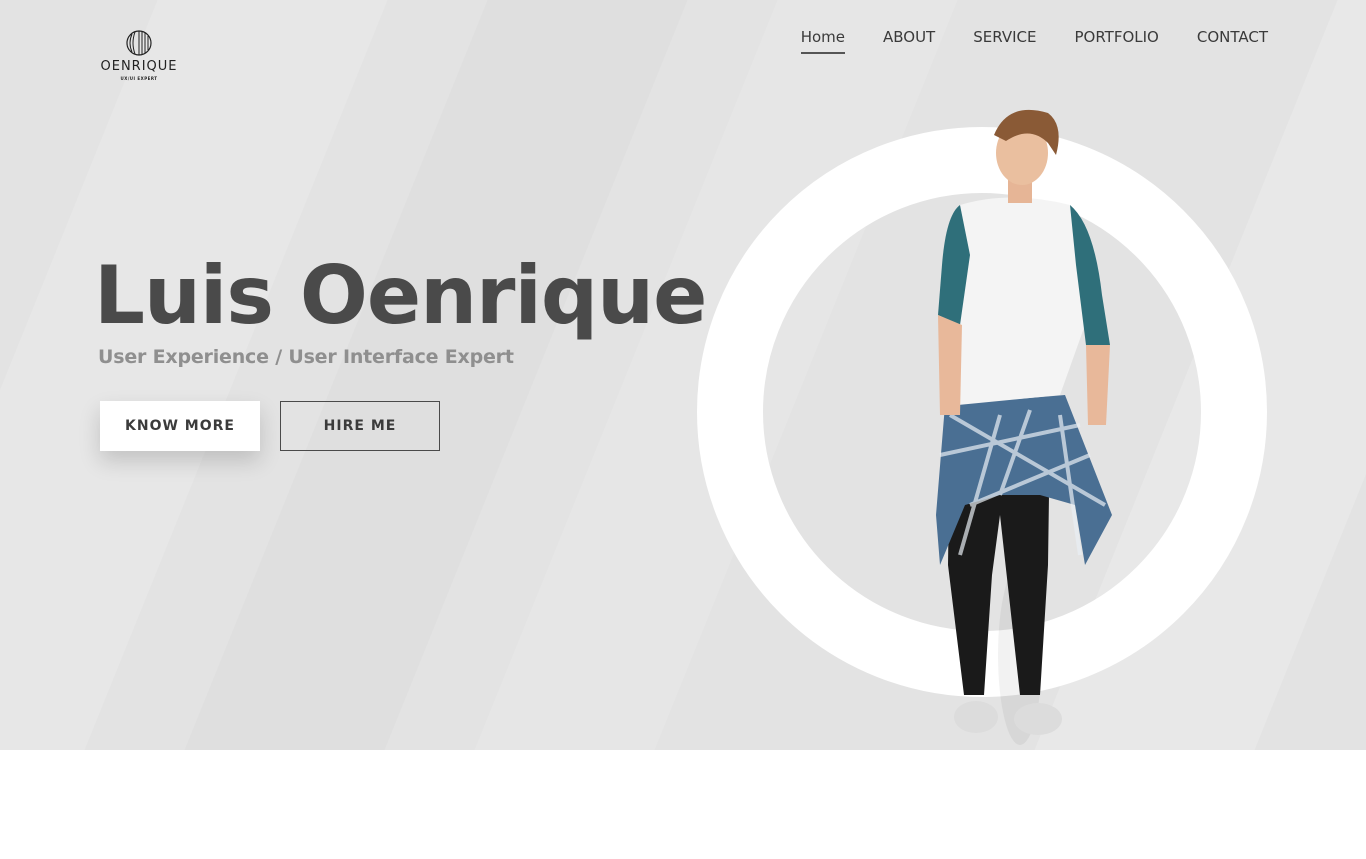 This screenshot has width=1366, height=859. Describe the element at coordinates (822, 41) in the screenshot. I see `nav-home: Home` at that location.